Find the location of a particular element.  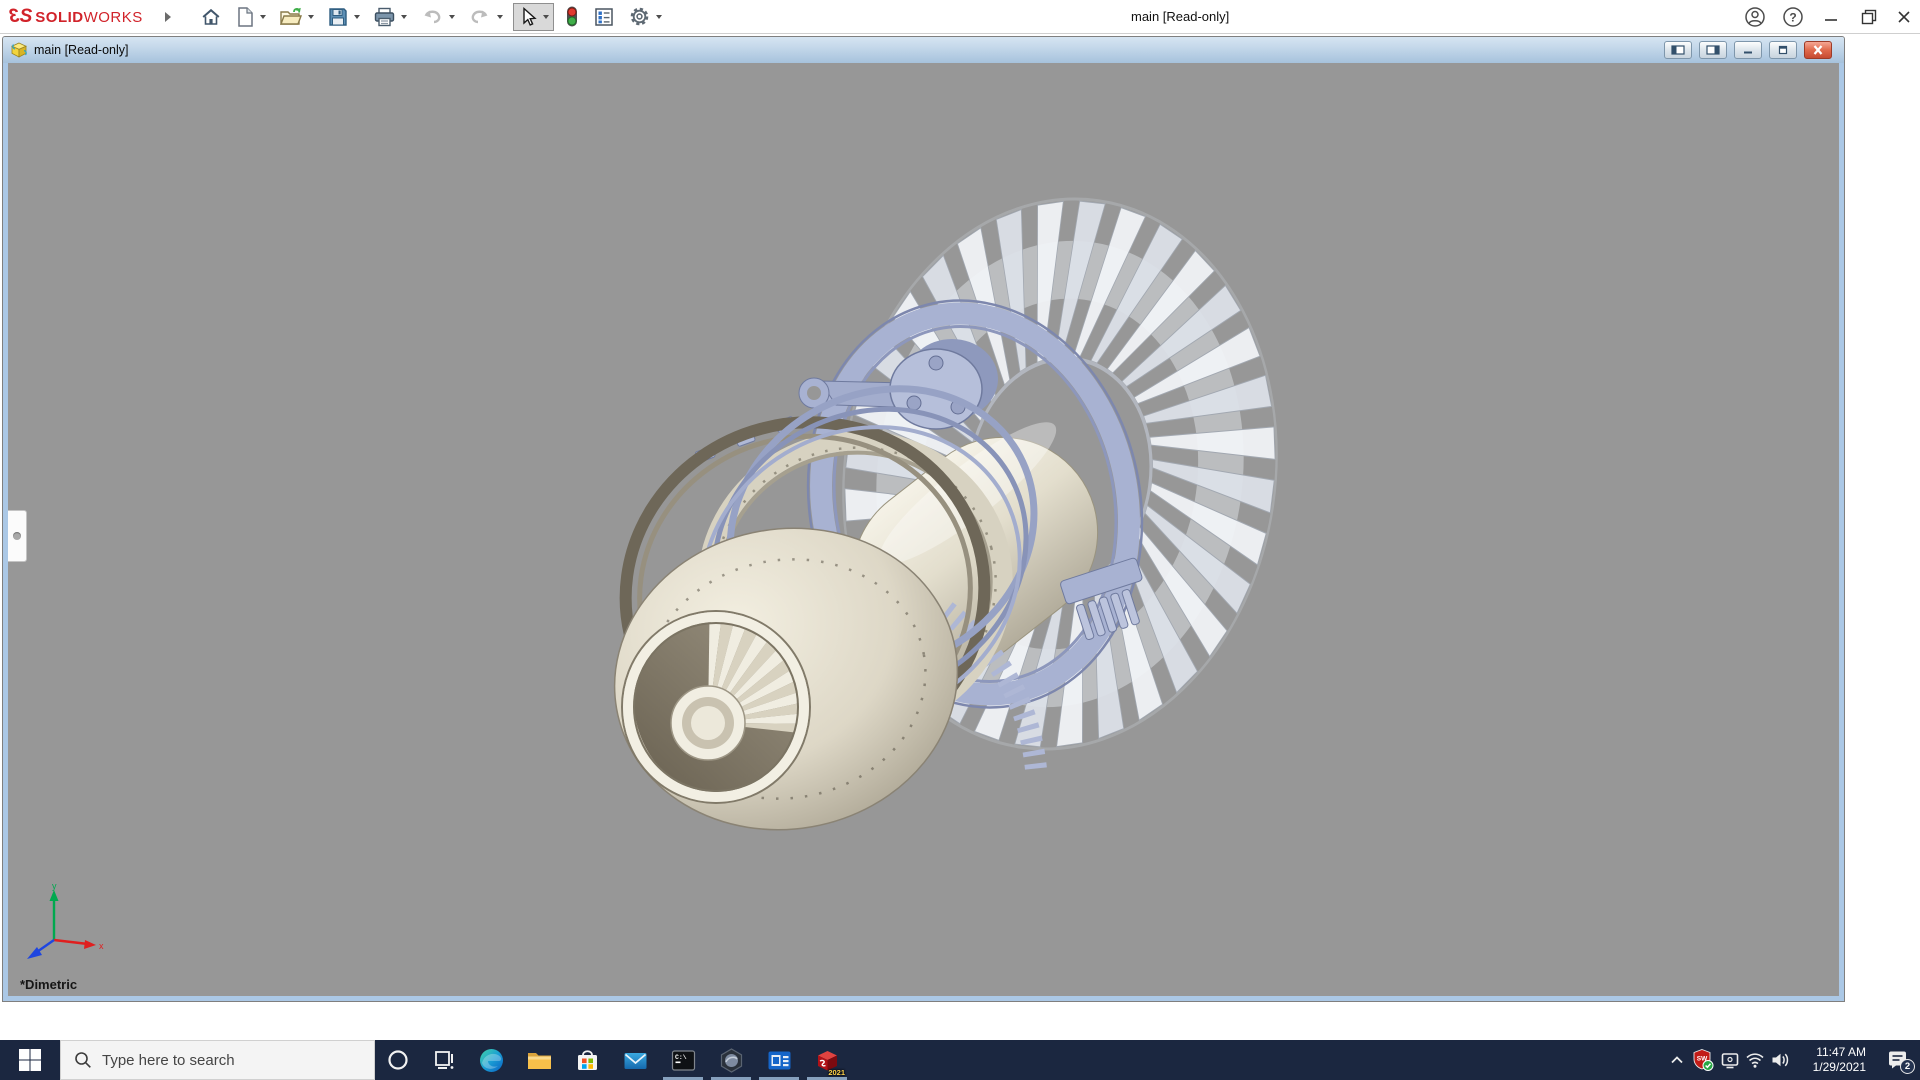

minimize-icon is located at coordinates (1831, 20).